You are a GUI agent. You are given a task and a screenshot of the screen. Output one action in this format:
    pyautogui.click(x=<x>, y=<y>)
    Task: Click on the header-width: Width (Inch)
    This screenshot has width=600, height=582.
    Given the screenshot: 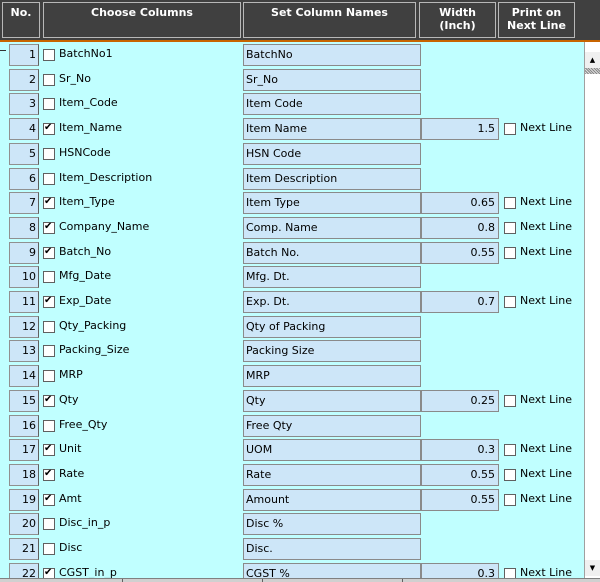 What is the action you would take?
    pyautogui.click(x=457, y=20)
    